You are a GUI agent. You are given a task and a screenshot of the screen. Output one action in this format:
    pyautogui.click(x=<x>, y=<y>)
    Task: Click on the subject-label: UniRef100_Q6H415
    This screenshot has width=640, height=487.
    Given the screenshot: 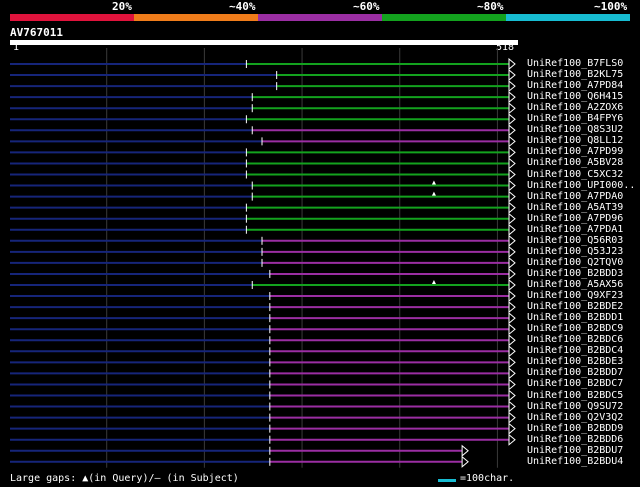 What is the action you would take?
    pyautogui.click(x=575, y=96)
    